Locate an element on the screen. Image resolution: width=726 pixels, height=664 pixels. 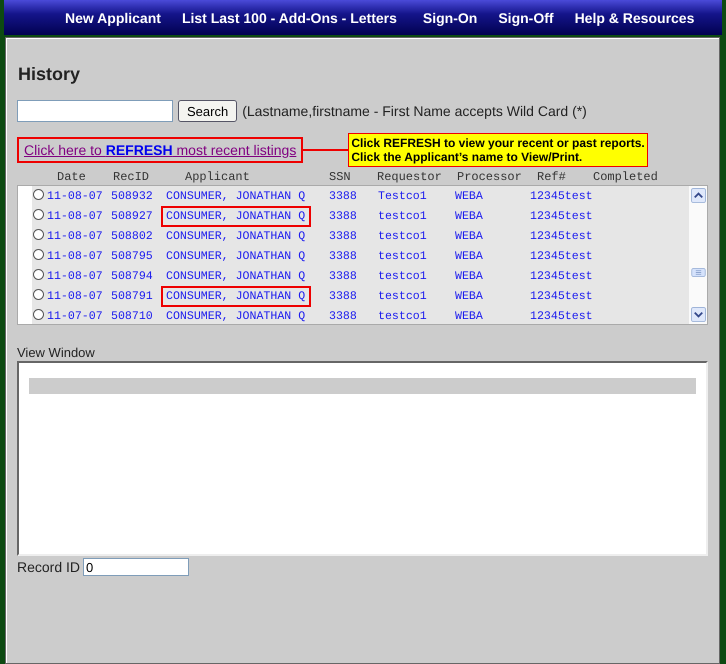
scroll-thumb-icon is located at coordinates (698, 272).